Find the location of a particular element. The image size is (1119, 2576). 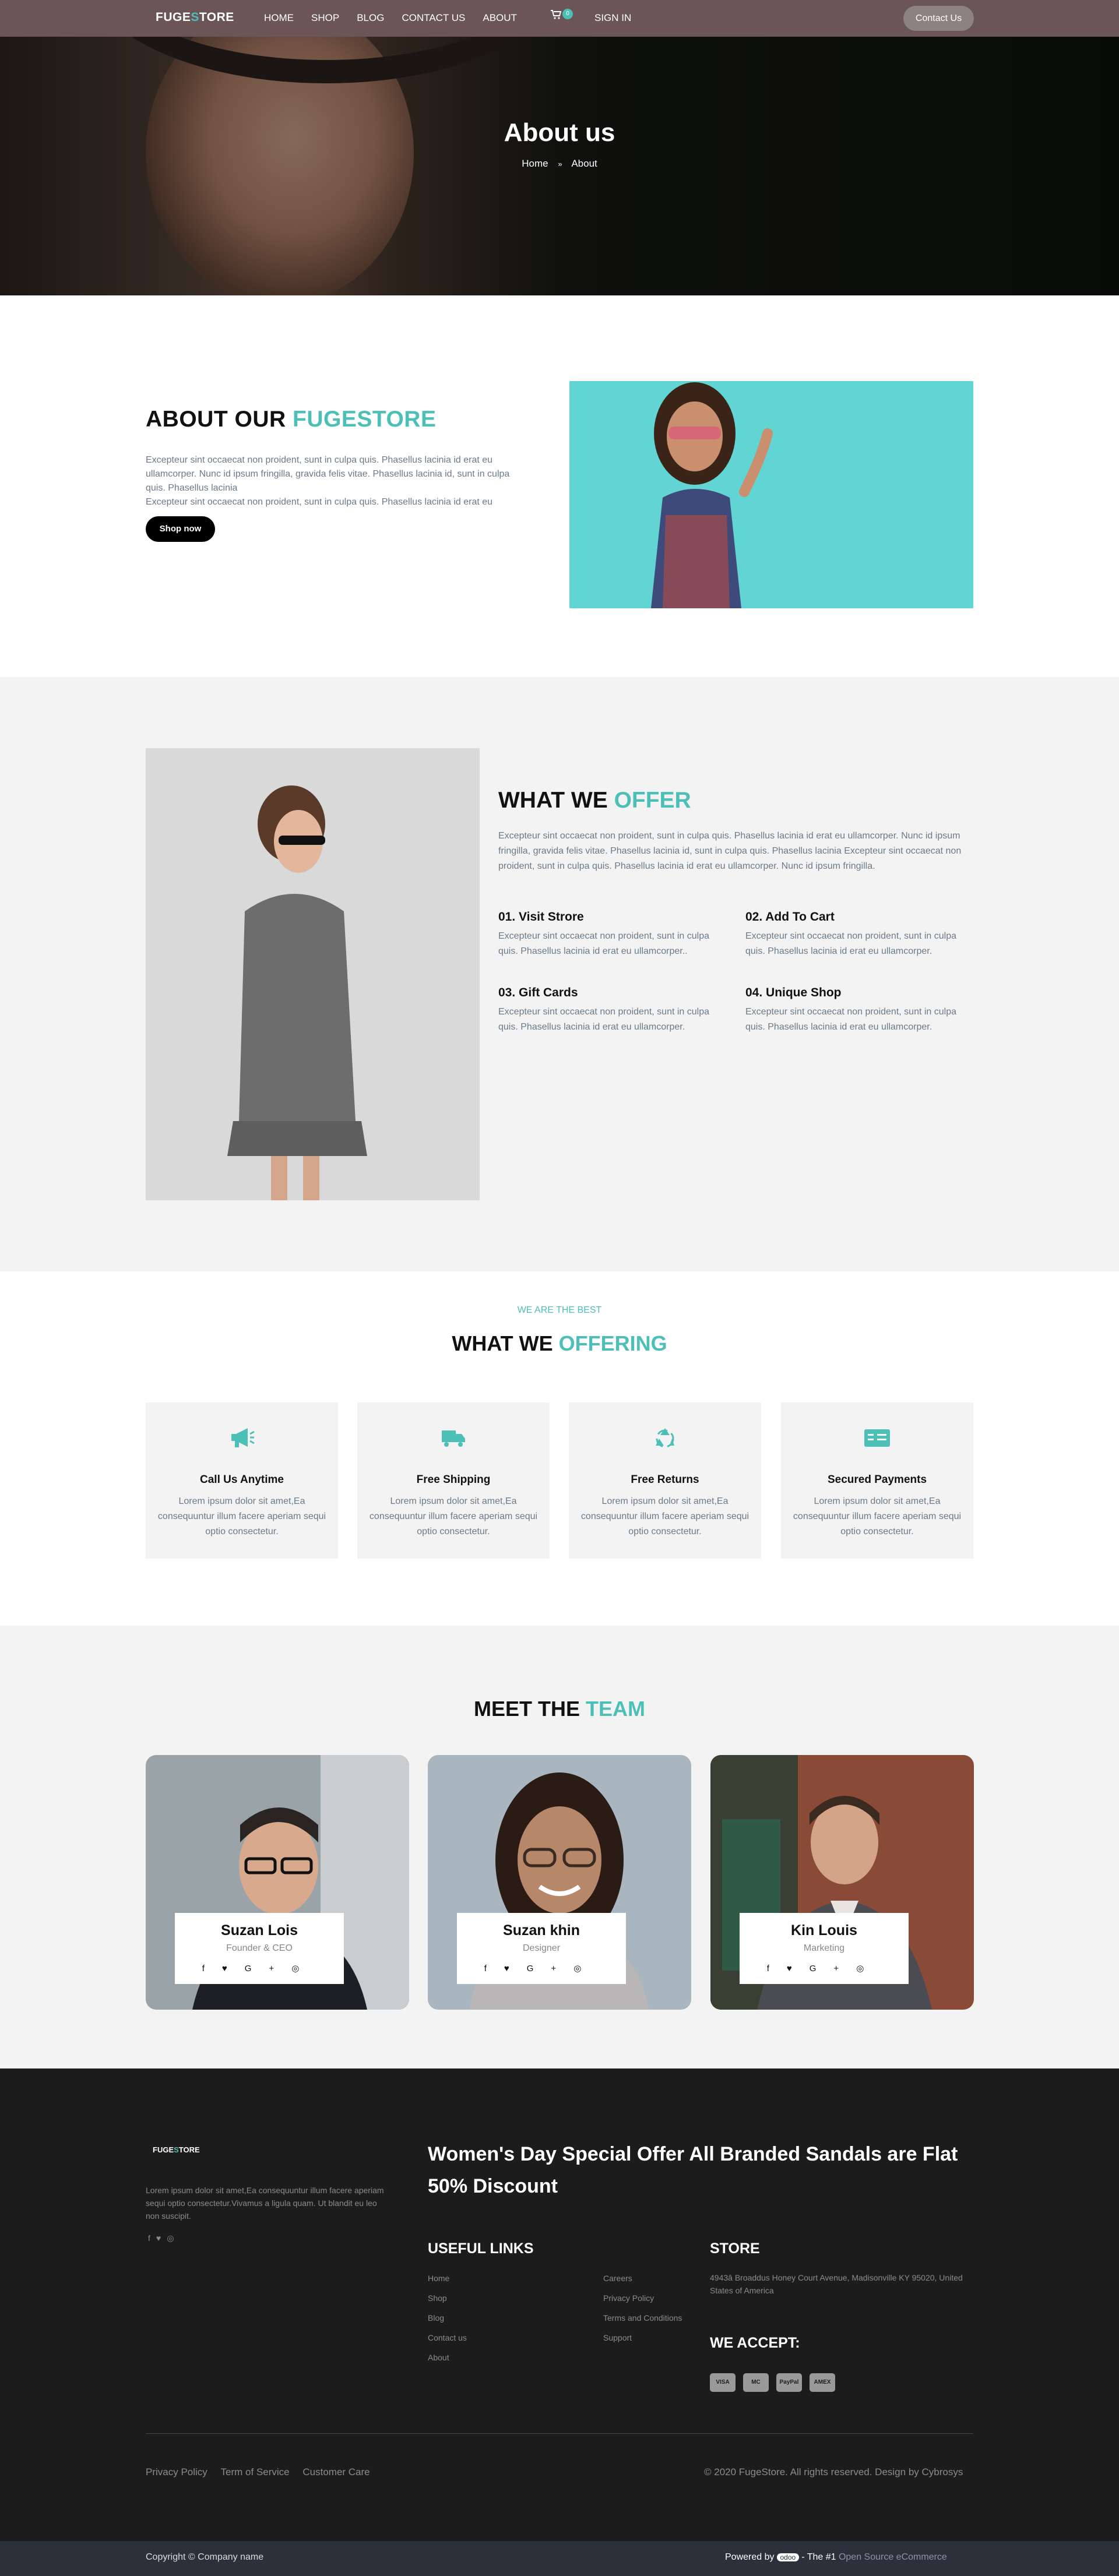

privacy-policy-link: Privacy Policy is located at coordinates (176, 2472).